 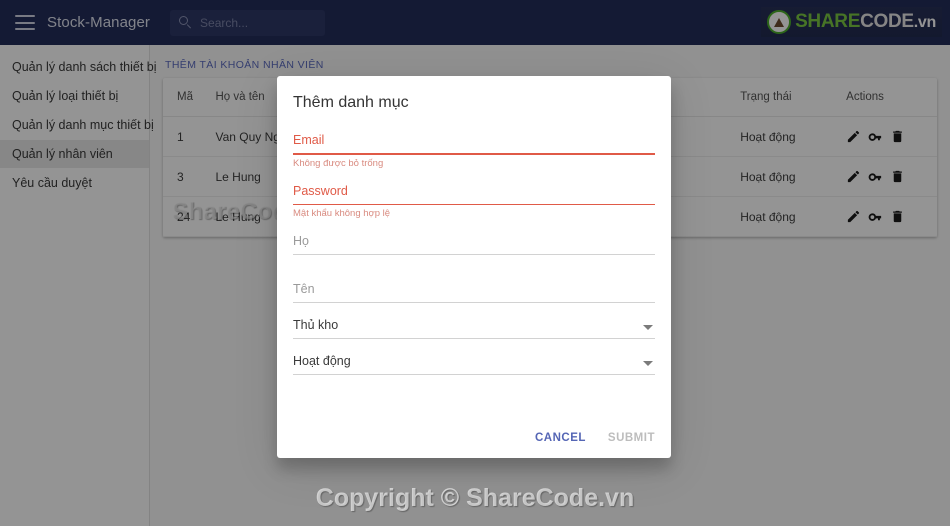 What do you see at coordinates (304, 289) in the screenshot?
I see `firstname-field-label: Tên` at bounding box center [304, 289].